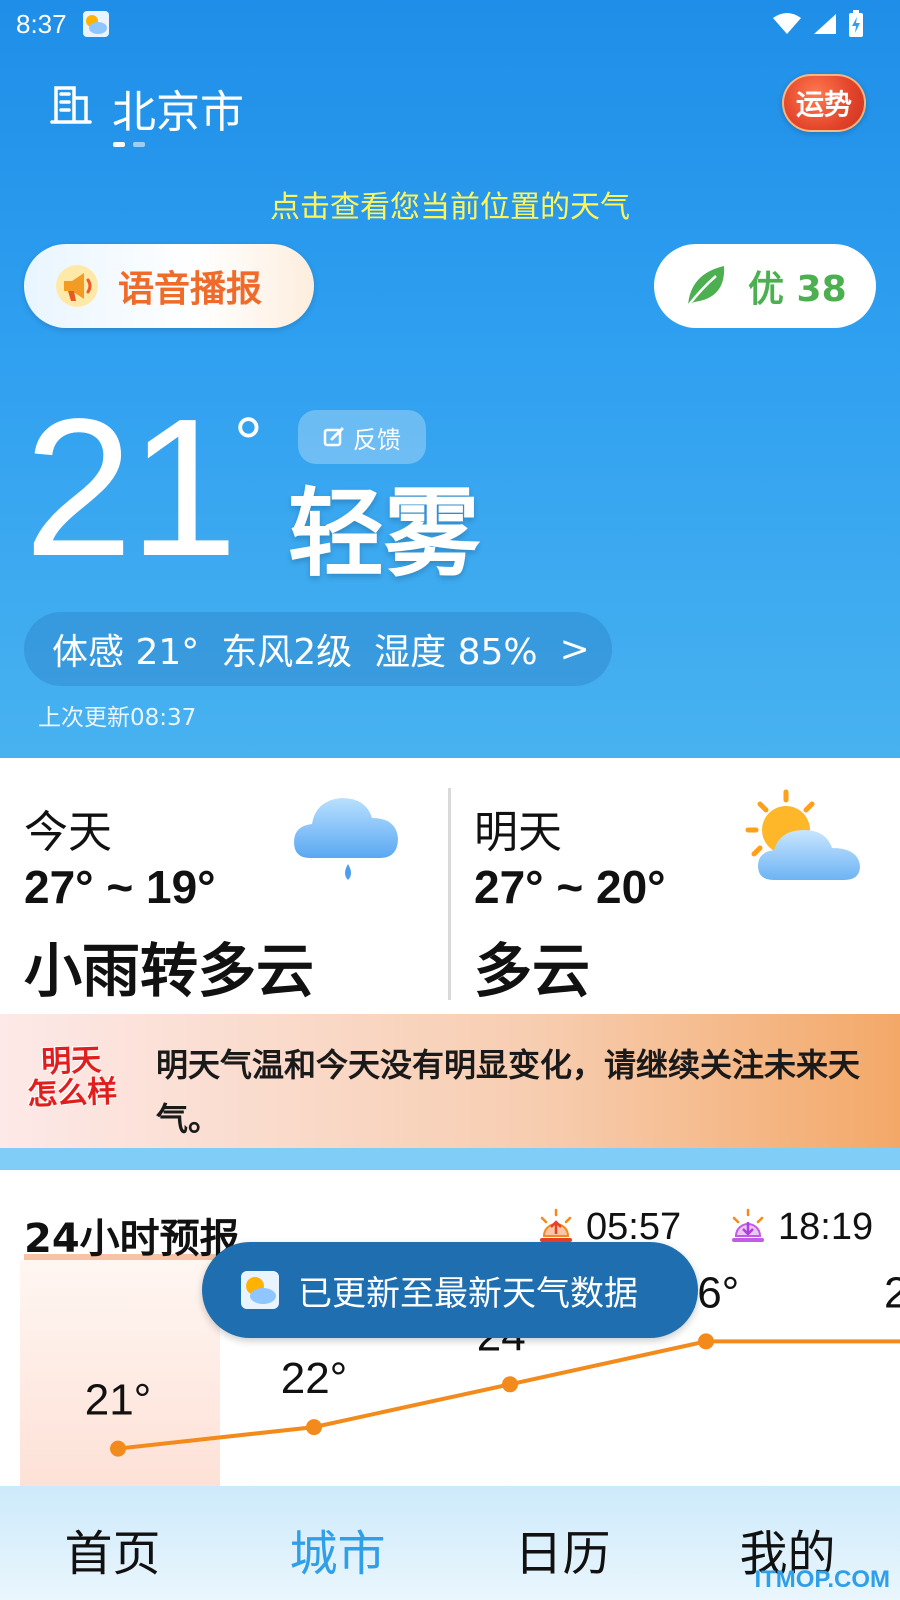 This screenshot has width=900, height=1600. I want to click on wind: 东风2级, so click(287, 652).